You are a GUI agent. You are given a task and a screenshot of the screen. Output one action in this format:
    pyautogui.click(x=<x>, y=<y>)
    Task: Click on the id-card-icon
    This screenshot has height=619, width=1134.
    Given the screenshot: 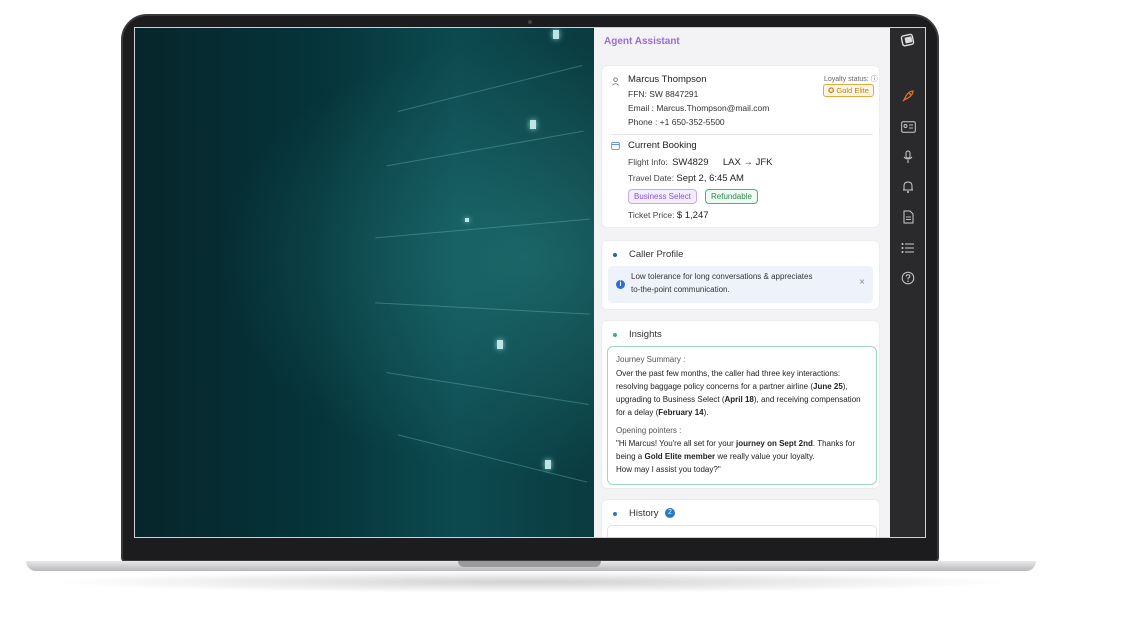 What is the action you would take?
    pyautogui.click(x=908, y=127)
    